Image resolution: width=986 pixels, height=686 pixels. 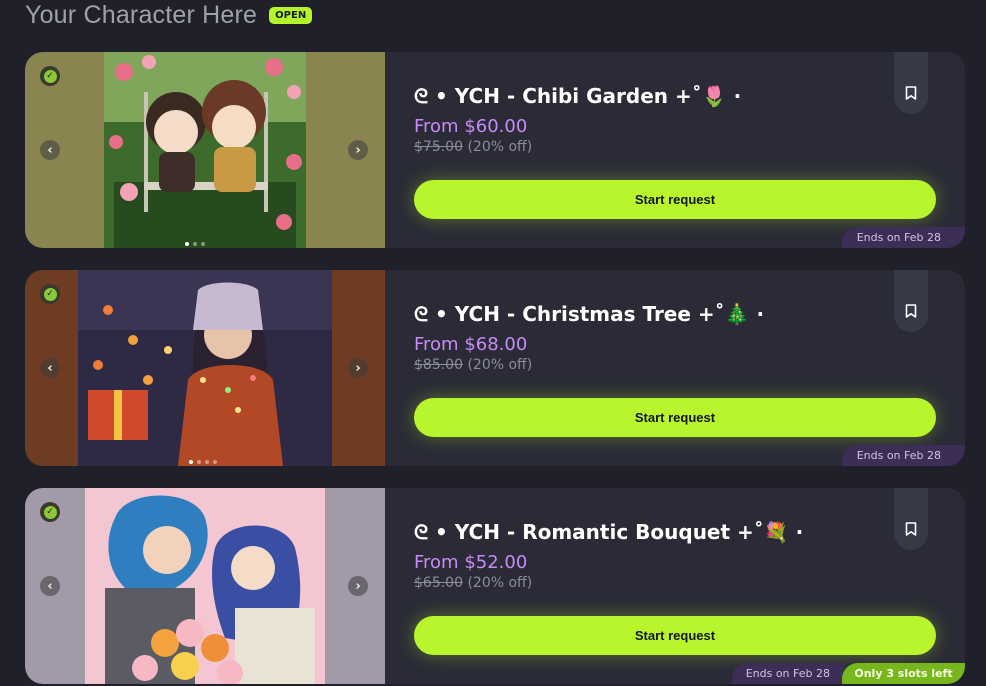 I want to click on open-status-badge: OPEN, so click(x=291, y=15).